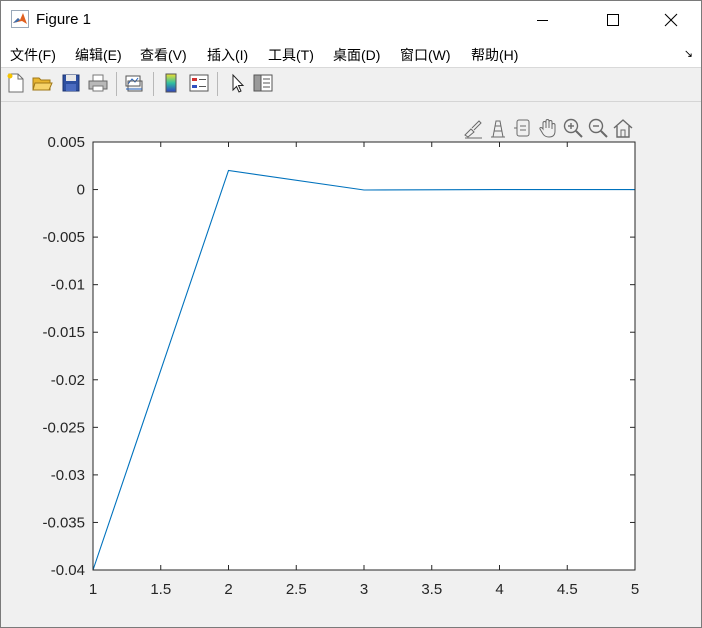 The image size is (702, 628). I want to click on dock-arrow-icon: ↘, so click(688, 53).